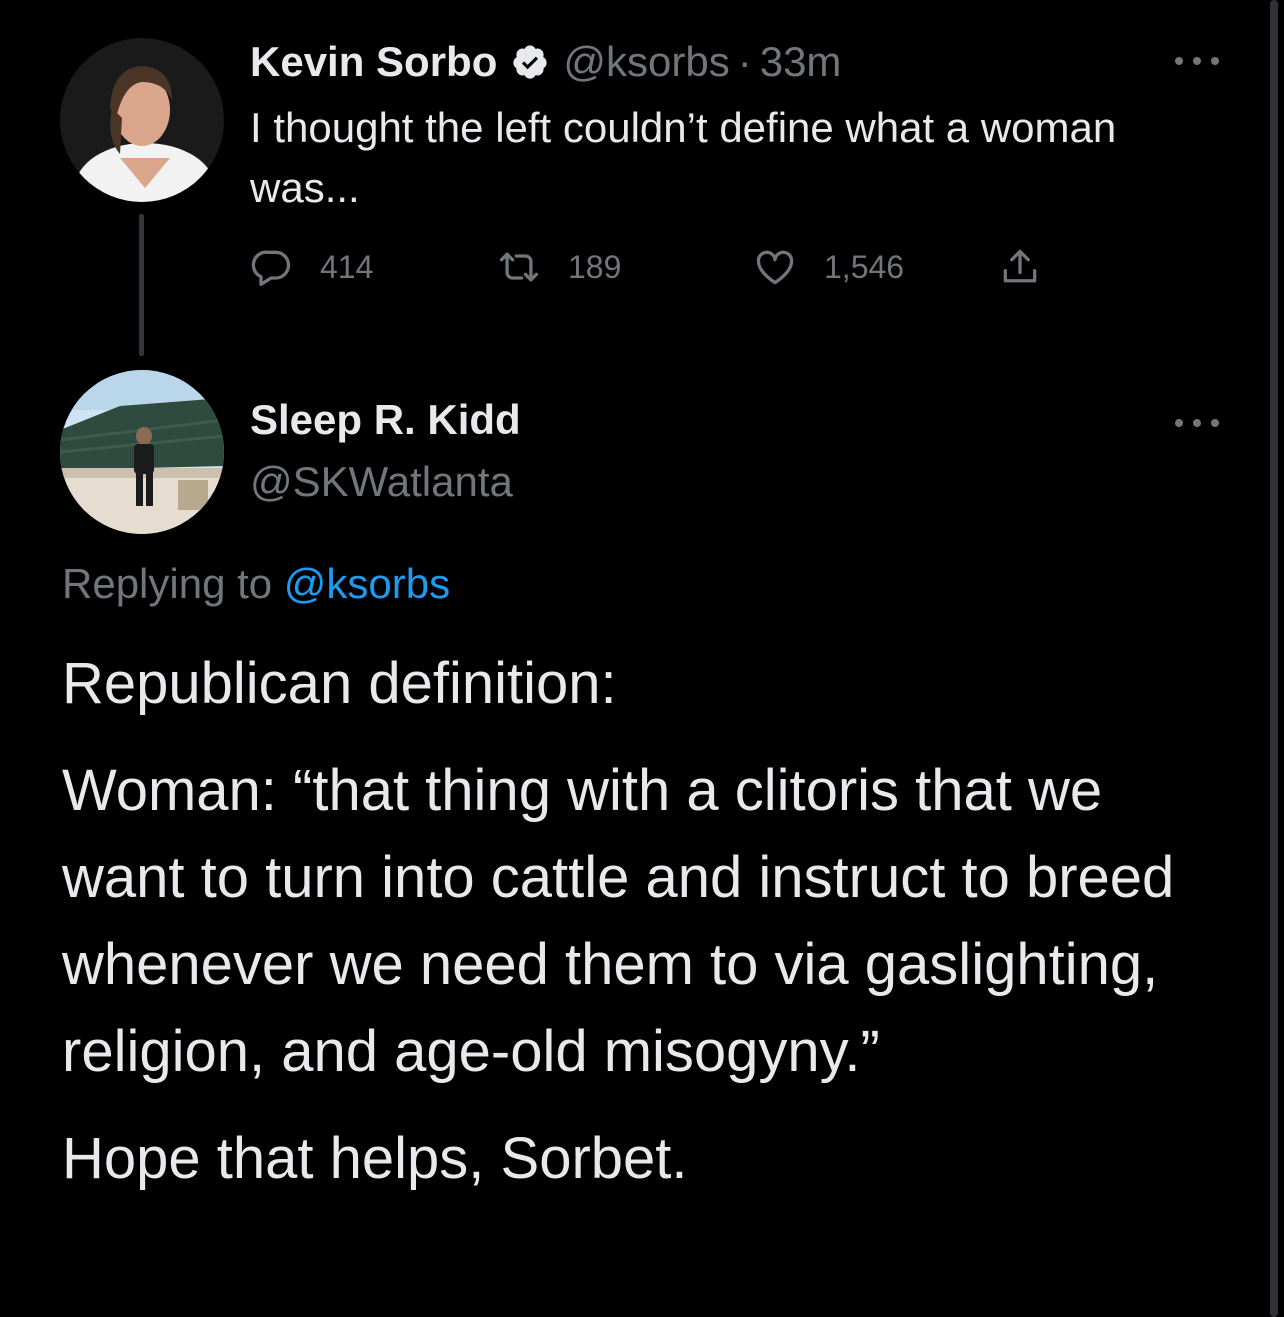 The width and height of the screenshot is (1284, 1317). Describe the element at coordinates (339, 683) in the screenshot. I see `tweet-paragraph: Republican definition:` at that location.